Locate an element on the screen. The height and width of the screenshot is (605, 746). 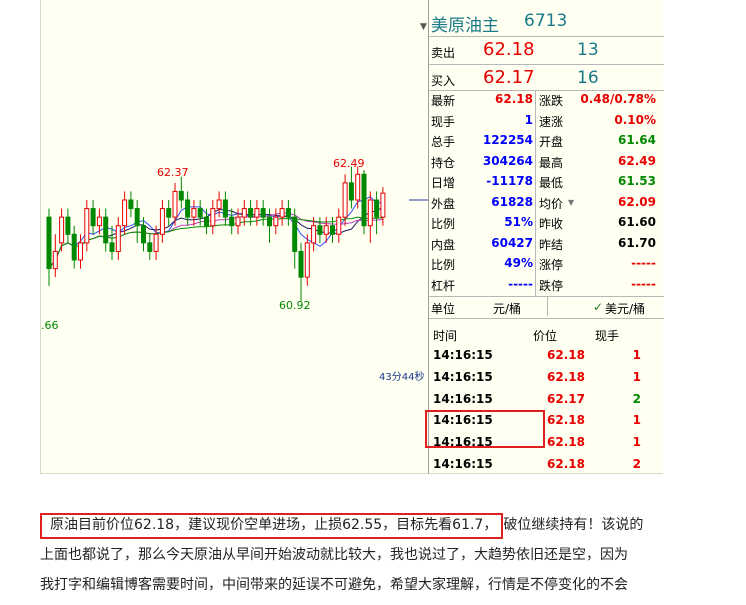
highlighted-advice: 原油目前价位62.18，建议现价空单进场，止损62.55，目标先看61.7， is located at coordinates (272, 525).